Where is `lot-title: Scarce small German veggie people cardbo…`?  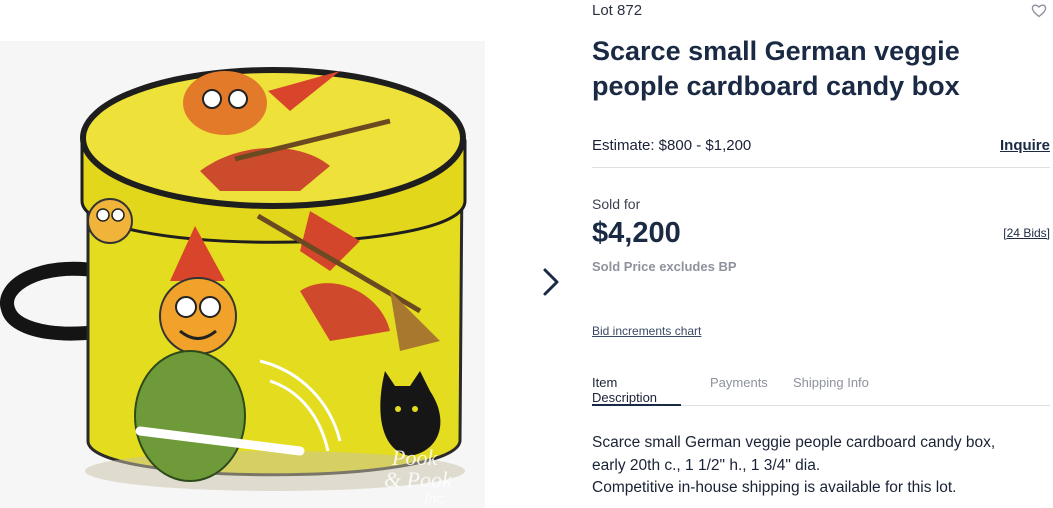
lot-title: Scarce small German veggie people cardbo… is located at coordinates (776, 68).